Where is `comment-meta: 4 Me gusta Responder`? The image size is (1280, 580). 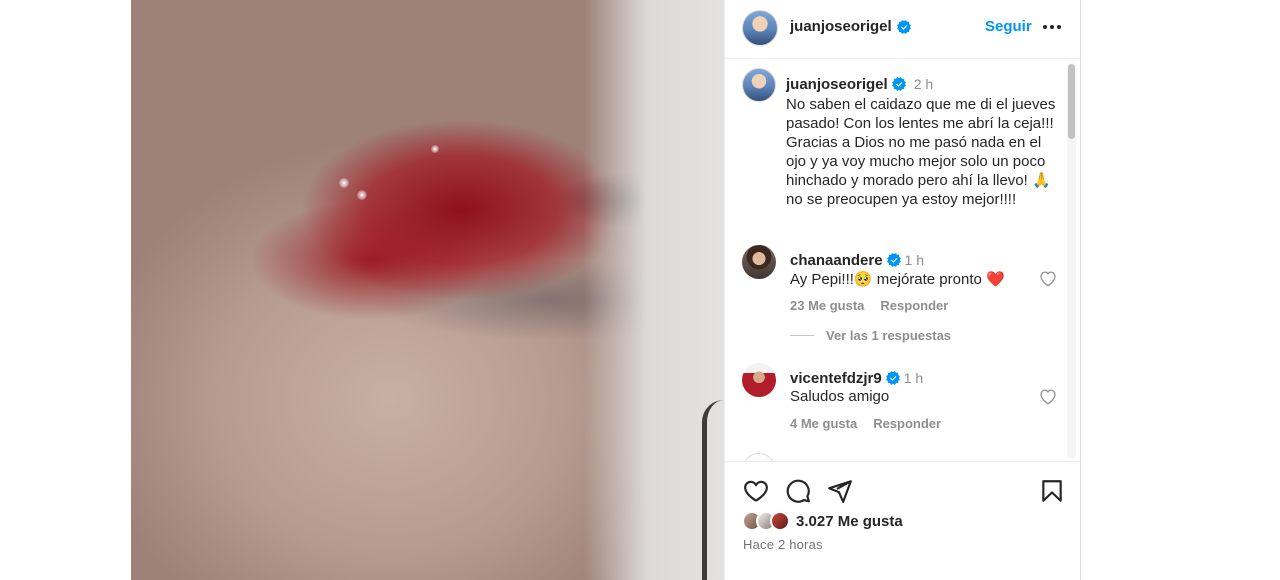
comment-meta: 4 Me gusta Responder is located at coordinates (873, 423).